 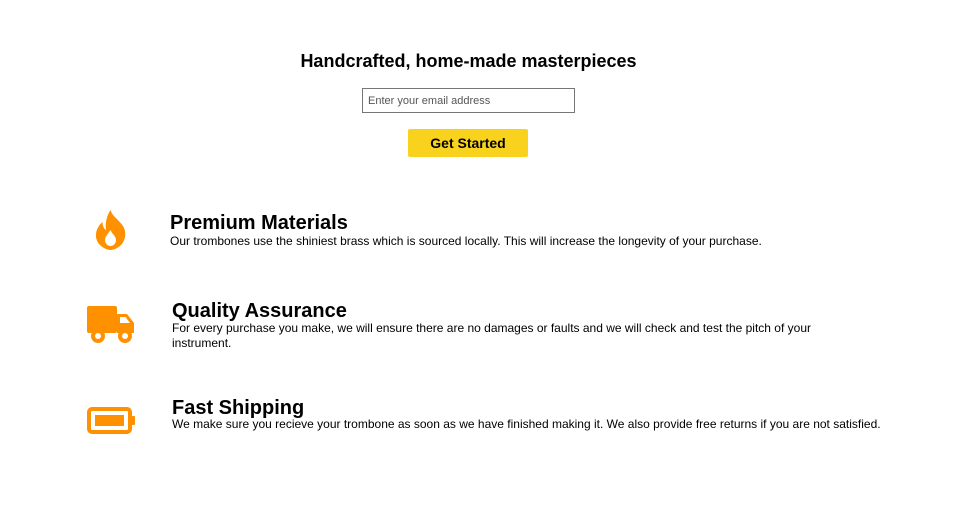 What do you see at coordinates (259, 223) in the screenshot?
I see `feature-title: Premium Materials` at bounding box center [259, 223].